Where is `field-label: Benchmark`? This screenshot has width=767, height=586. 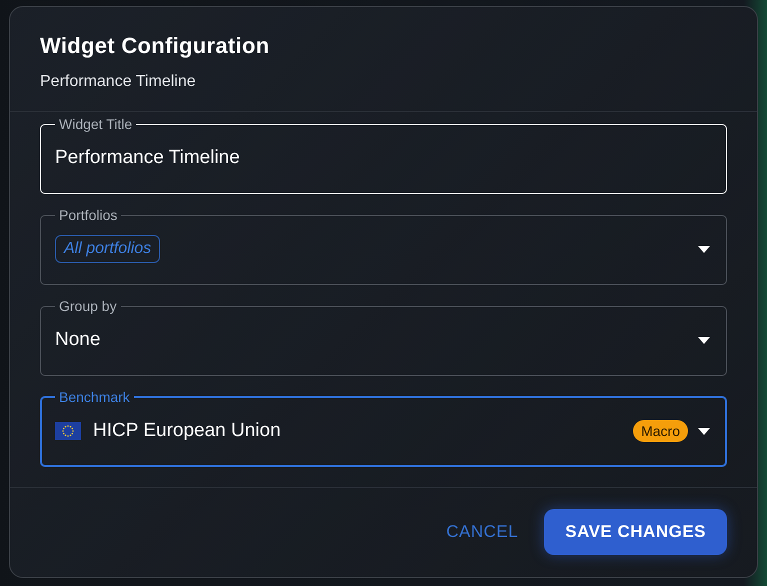 field-label: Benchmark is located at coordinates (94, 397).